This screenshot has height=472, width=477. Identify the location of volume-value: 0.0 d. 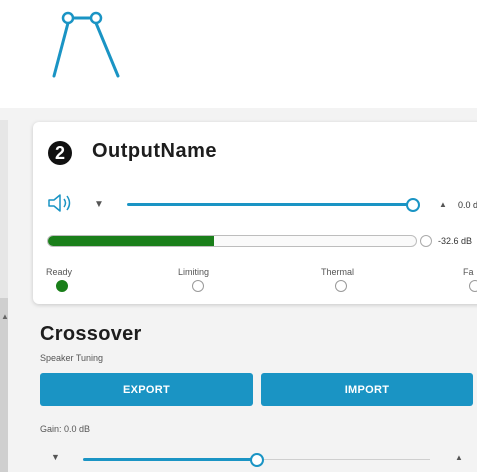
(467, 205).